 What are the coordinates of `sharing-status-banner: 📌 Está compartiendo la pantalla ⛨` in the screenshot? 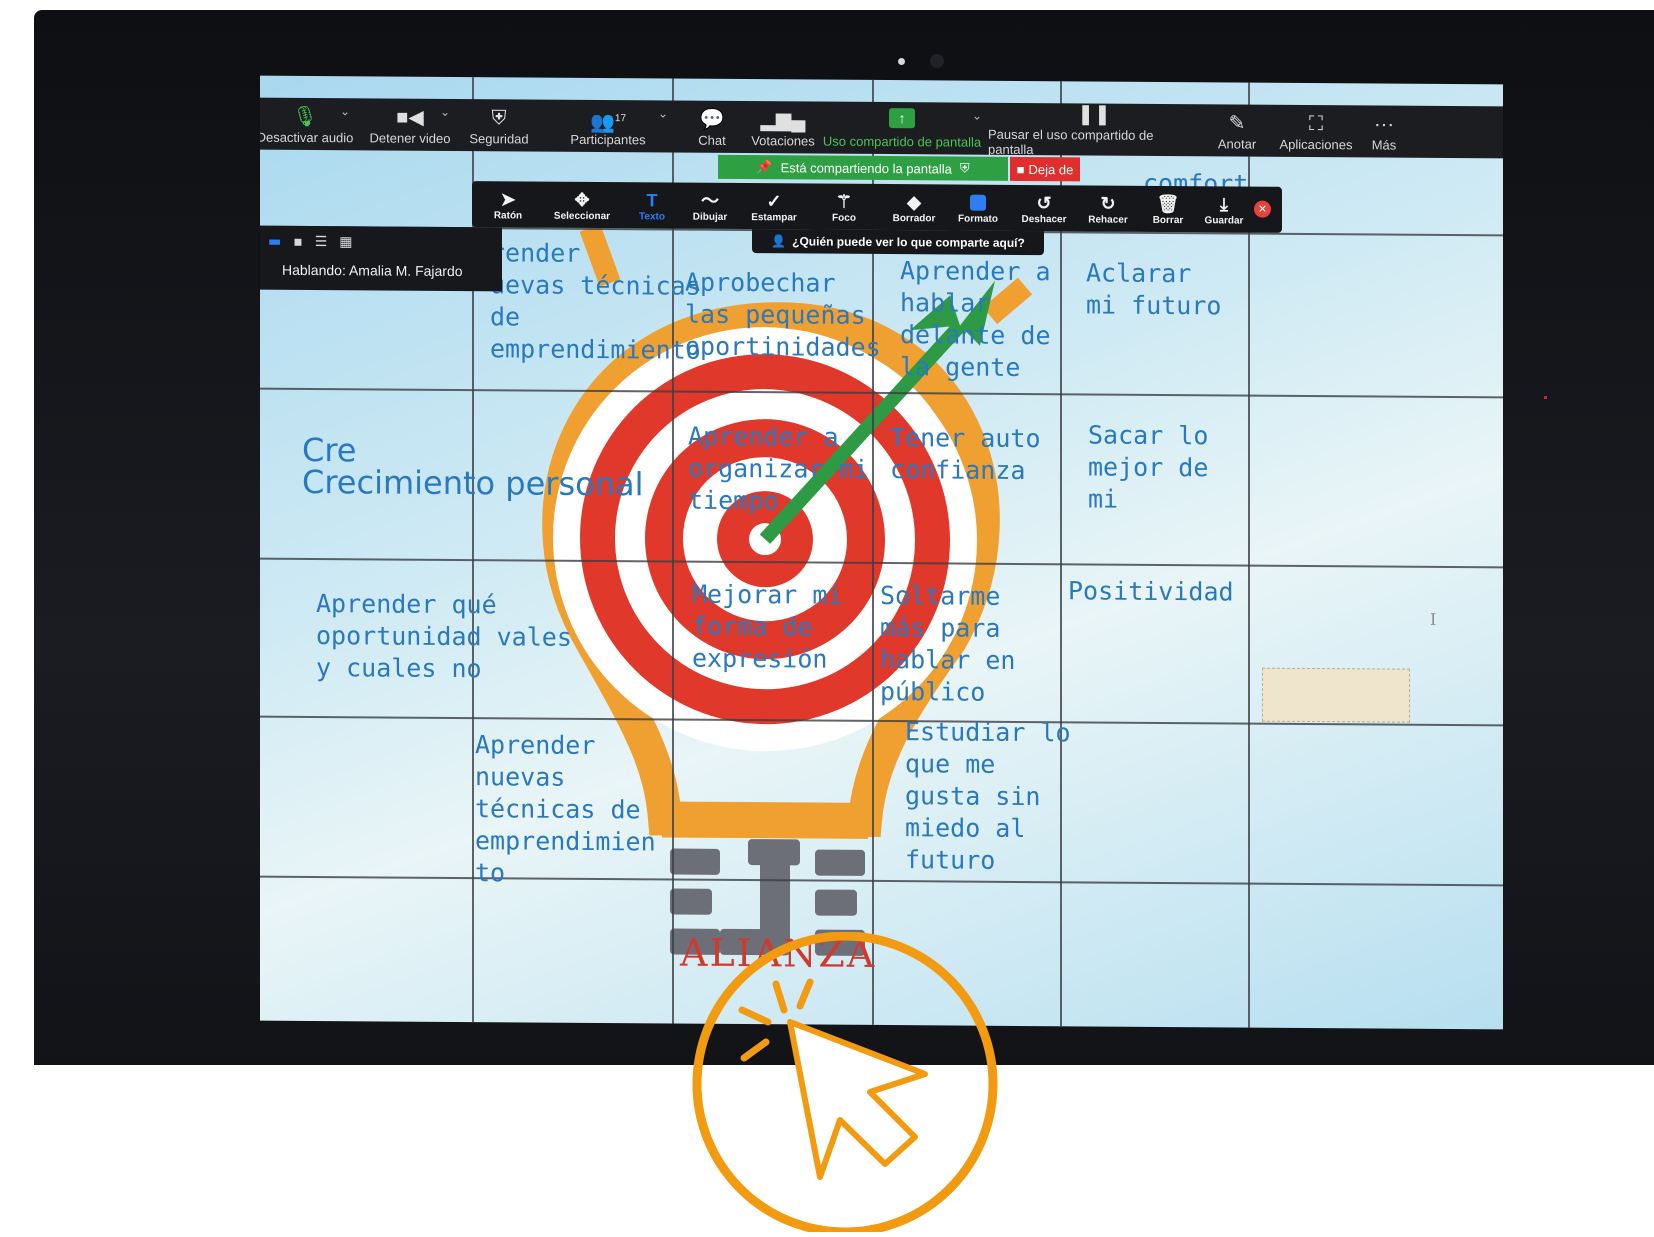 It's located at (863, 167).